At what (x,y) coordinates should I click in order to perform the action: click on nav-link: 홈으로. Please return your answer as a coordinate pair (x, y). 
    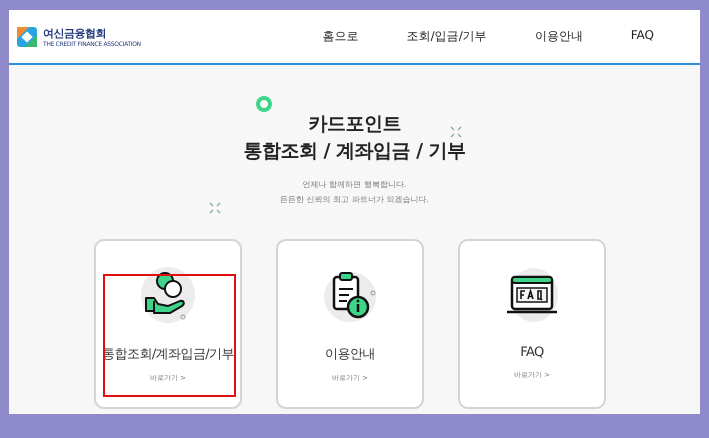
    Looking at the image, I should click on (340, 36).